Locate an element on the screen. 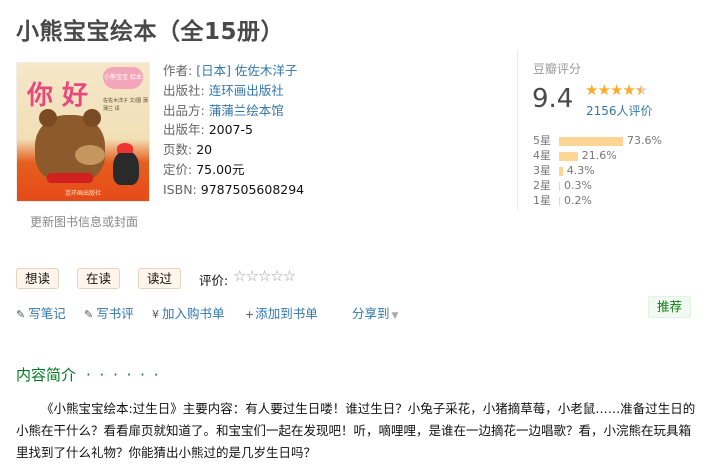 Image resolution: width=717 pixels, height=471 pixels. rating-dist-label: 5星 is located at coordinates (542, 140).